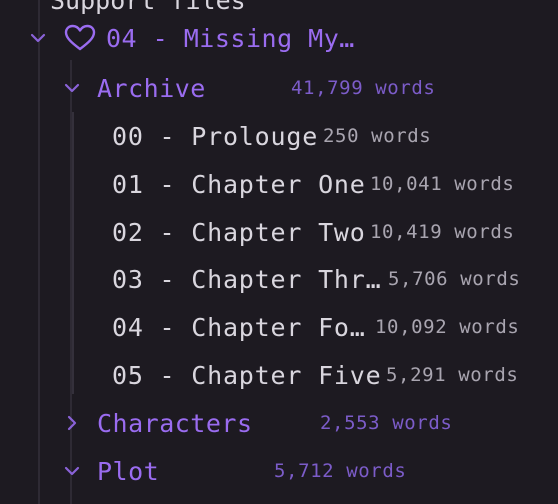 Image resolution: width=558 pixels, height=504 pixels. I want to click on document-label: 05 - Chapter Five, so click(247, 375).